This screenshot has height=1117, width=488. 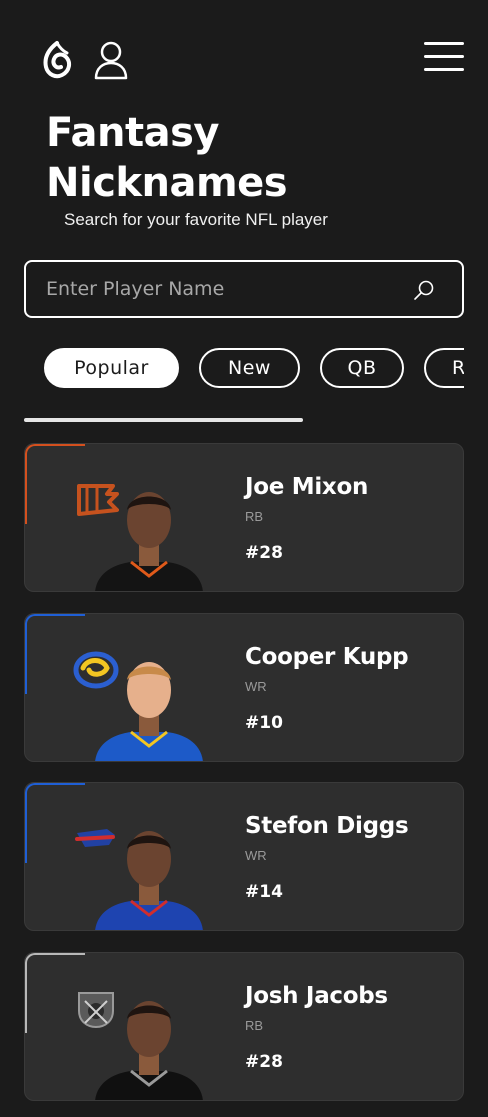 What do you see at coordinates (327, 657) in the screenshot?
I see `player-name: Cooper Kupp` at bounding box center [327, 657].